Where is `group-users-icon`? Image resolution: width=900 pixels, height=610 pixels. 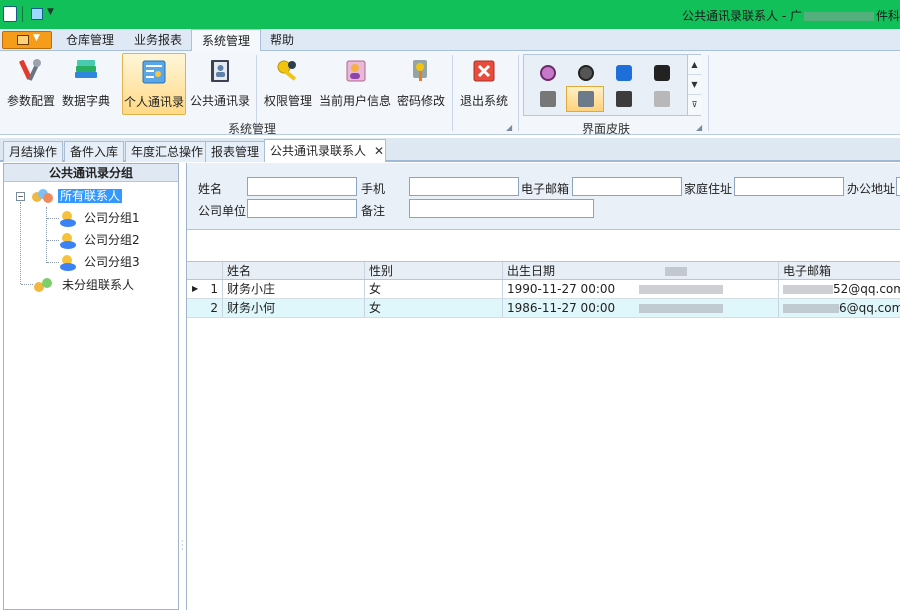 group-users-icon is located at coordinates (43, 196).